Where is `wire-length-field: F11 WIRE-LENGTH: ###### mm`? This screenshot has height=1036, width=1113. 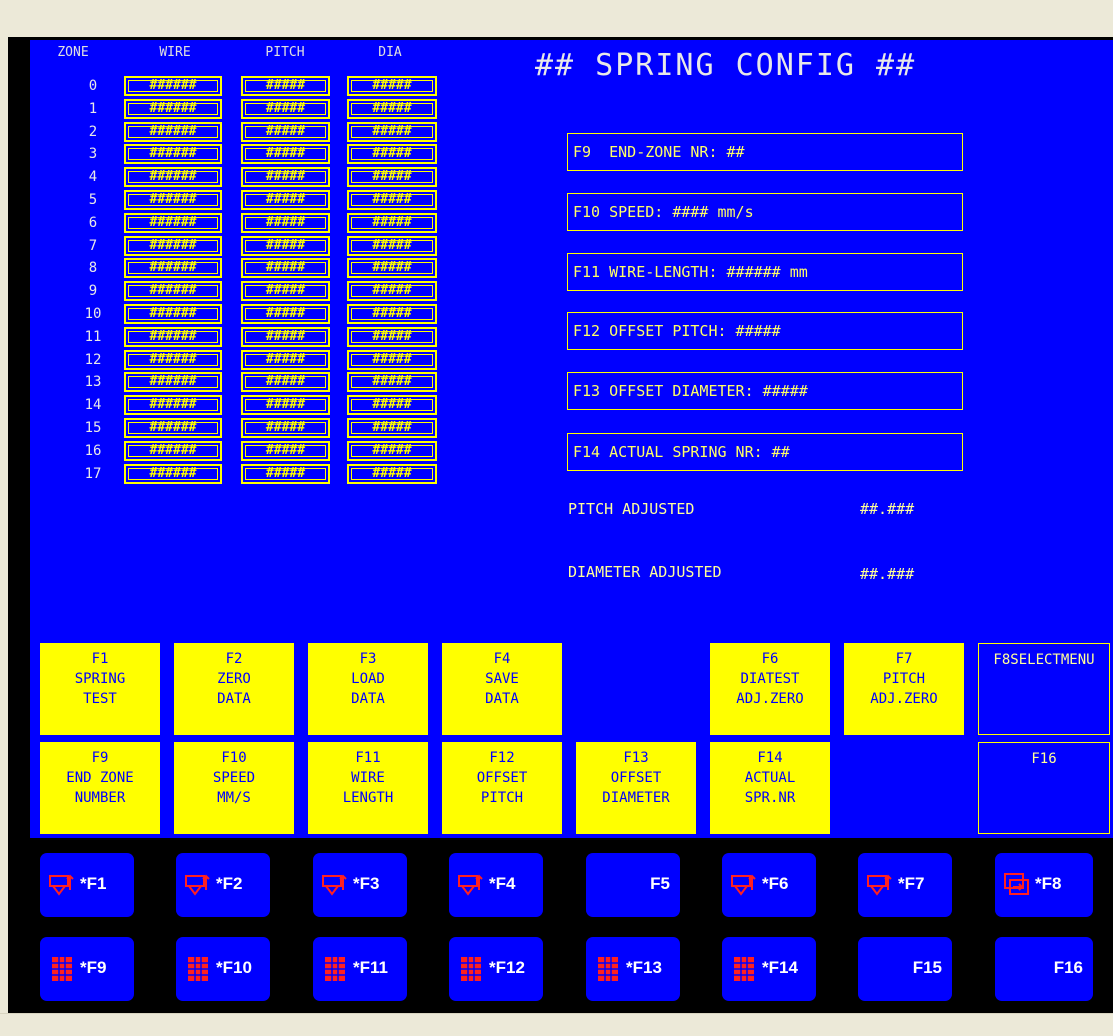 wire-length-field: F11 WIRE-LENGTH: ###### mm is located at coordinates (765, 272).